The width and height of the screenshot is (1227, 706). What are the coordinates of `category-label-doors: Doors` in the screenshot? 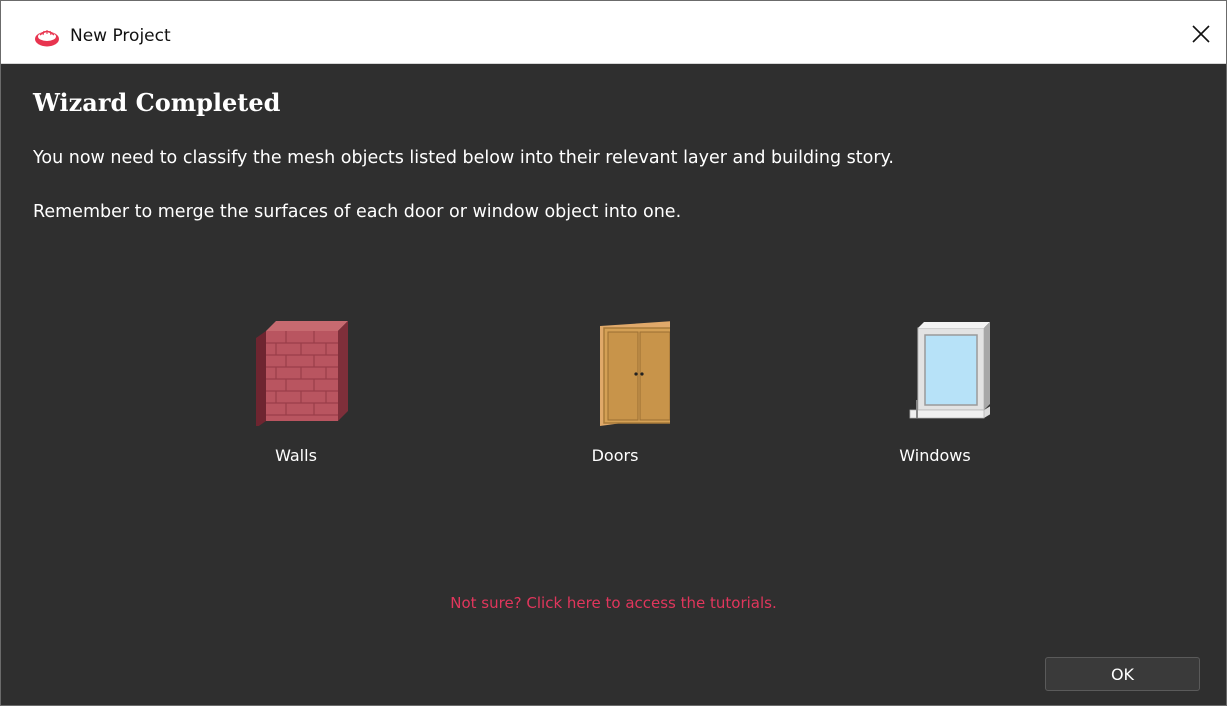 It's located at (615, 455).